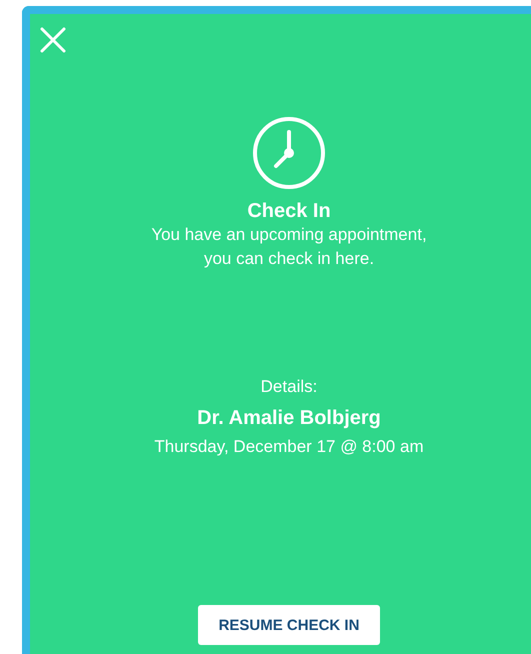 This screenshot has height=654, width=531. I want to click on clock-icon, so click(289, 153).